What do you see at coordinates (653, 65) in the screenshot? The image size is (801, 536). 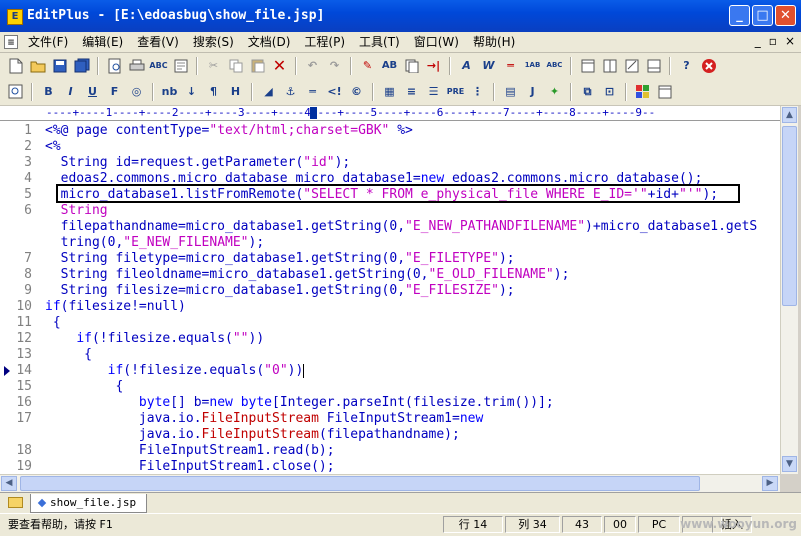 I see `output-window-icon` at bounding box center [653, 65].